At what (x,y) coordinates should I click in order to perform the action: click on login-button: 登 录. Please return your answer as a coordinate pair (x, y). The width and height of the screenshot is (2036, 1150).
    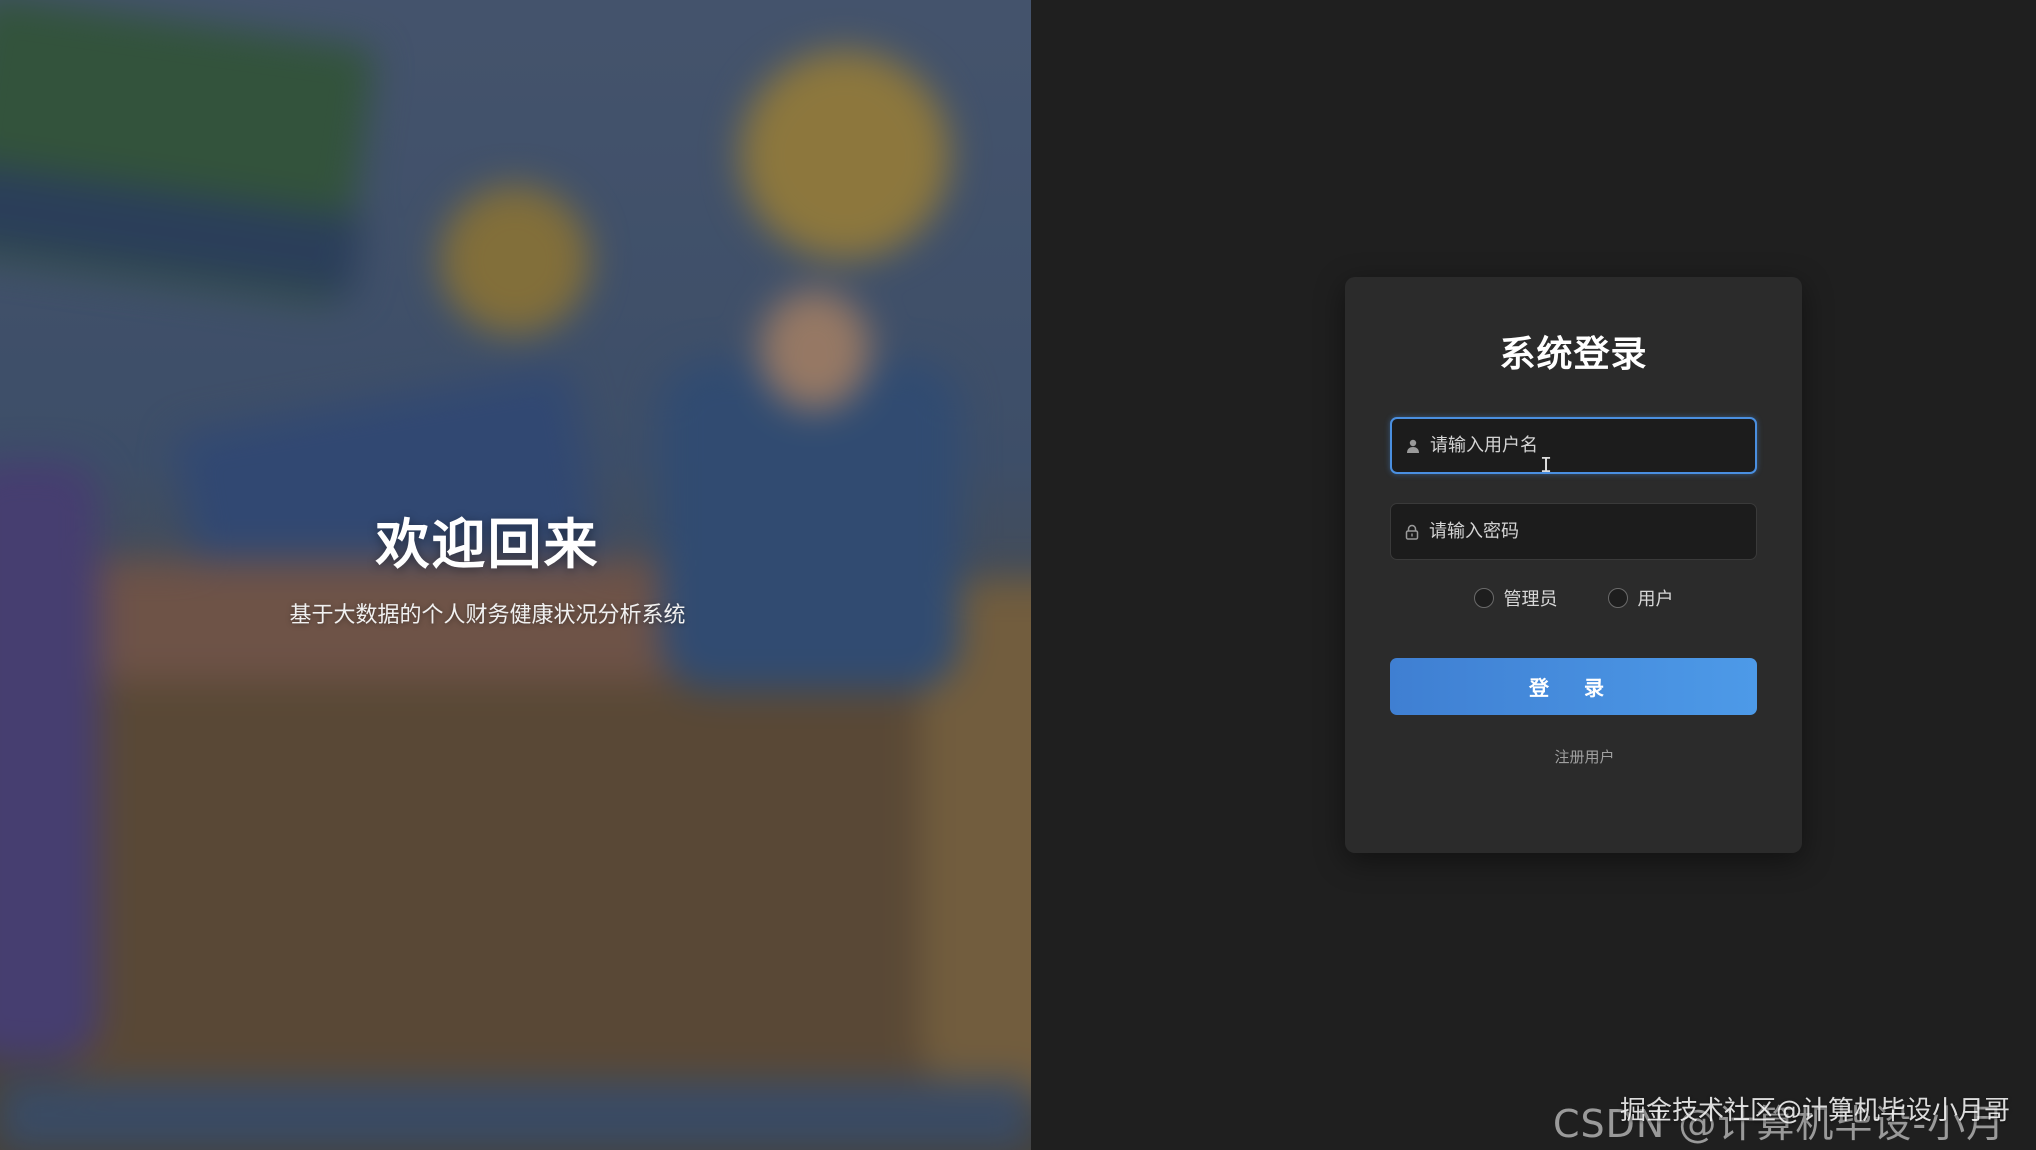
    Looking at the image, I should click on (1573, 686).